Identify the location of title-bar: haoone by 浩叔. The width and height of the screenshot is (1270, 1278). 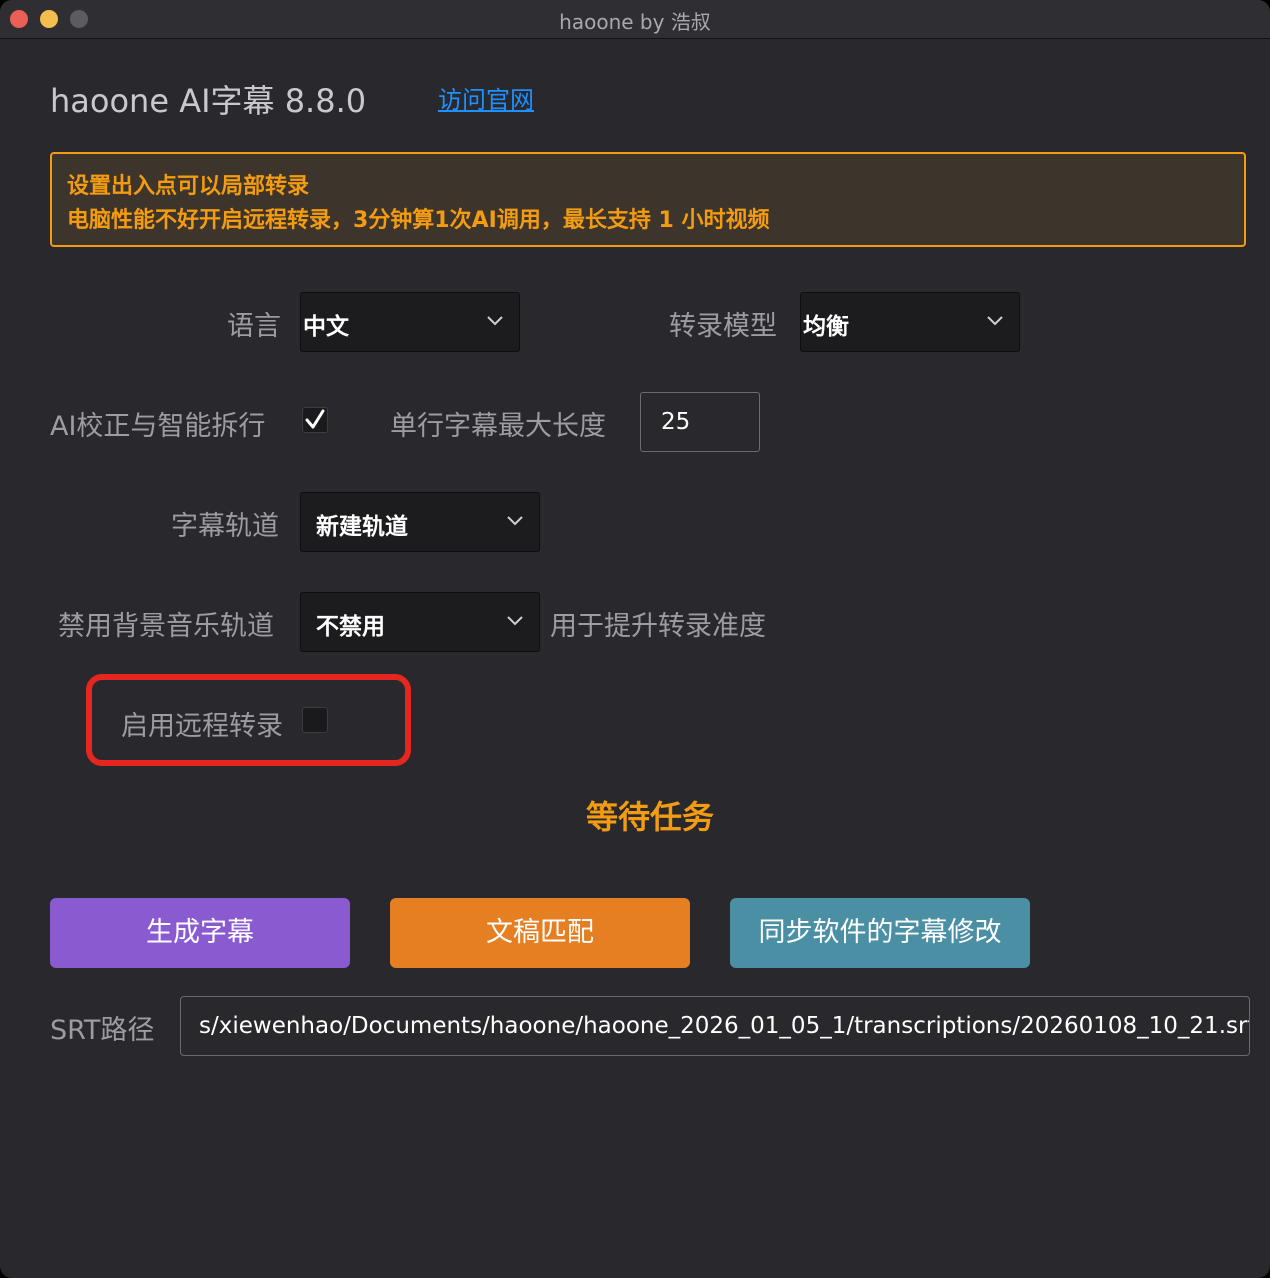
(635, 19).